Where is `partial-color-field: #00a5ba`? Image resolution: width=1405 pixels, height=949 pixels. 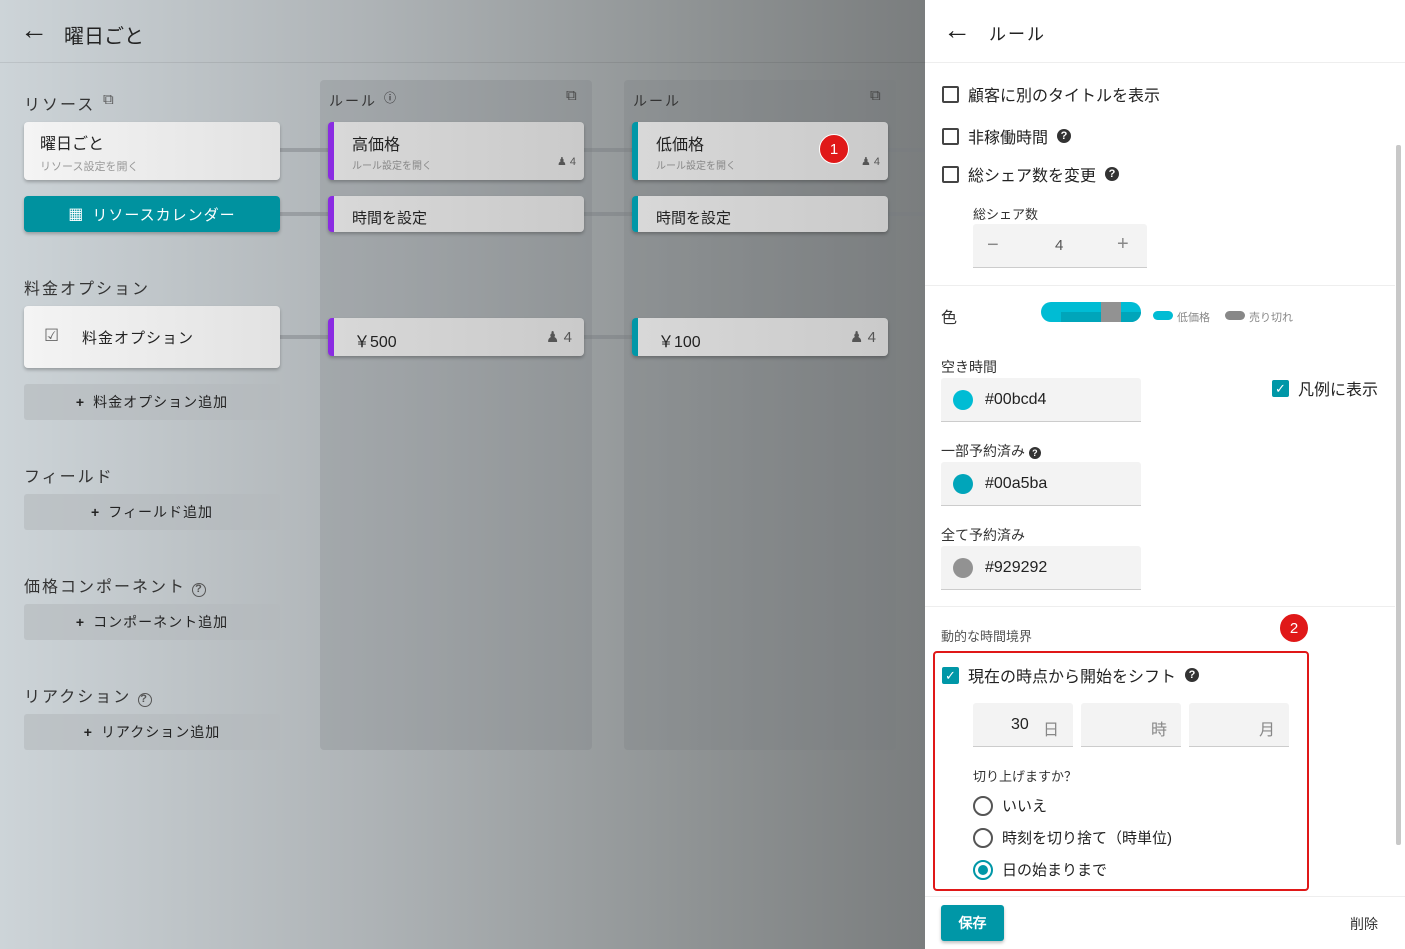 partial-color-field: #00a5ba is located at coordinates (1041, 484).